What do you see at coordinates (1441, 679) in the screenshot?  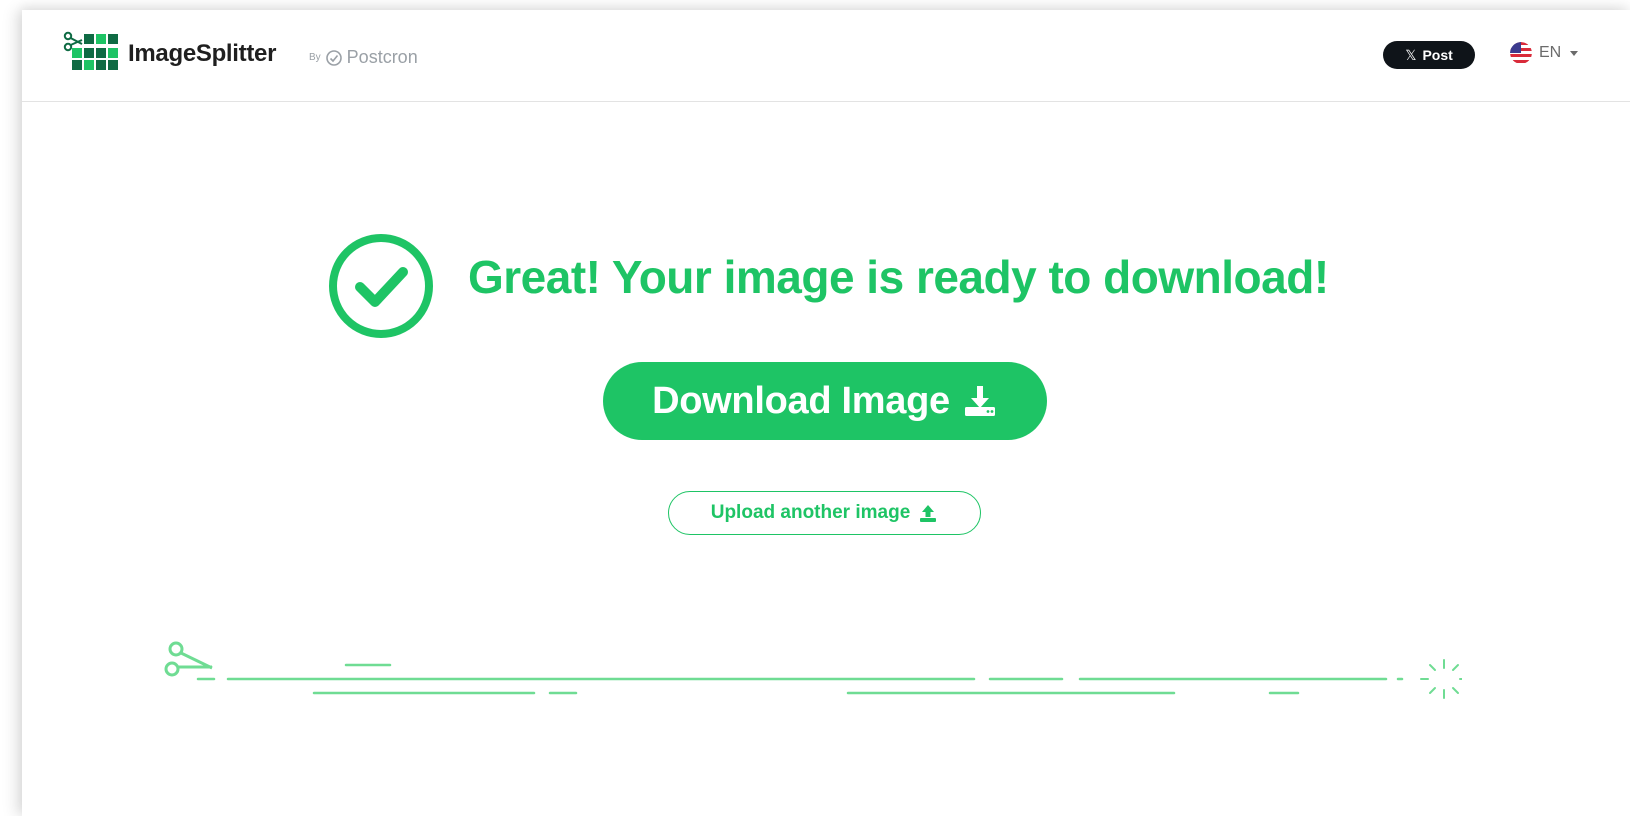 I see `sparkle-icon` at bounding box center [1441, 679].